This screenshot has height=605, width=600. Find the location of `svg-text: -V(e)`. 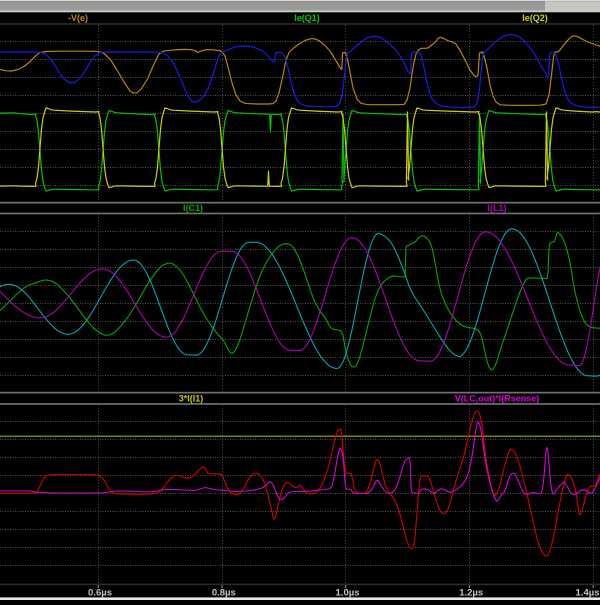

svg-text: -V(e) is located at coordinates (78, 18).